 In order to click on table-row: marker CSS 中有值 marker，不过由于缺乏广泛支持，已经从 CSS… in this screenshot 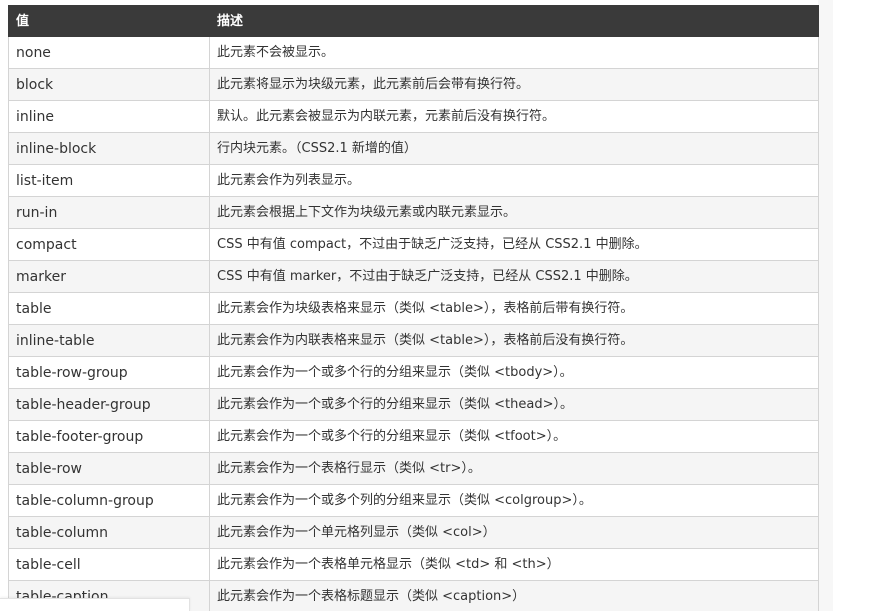, I will do `click(413, 276)`.